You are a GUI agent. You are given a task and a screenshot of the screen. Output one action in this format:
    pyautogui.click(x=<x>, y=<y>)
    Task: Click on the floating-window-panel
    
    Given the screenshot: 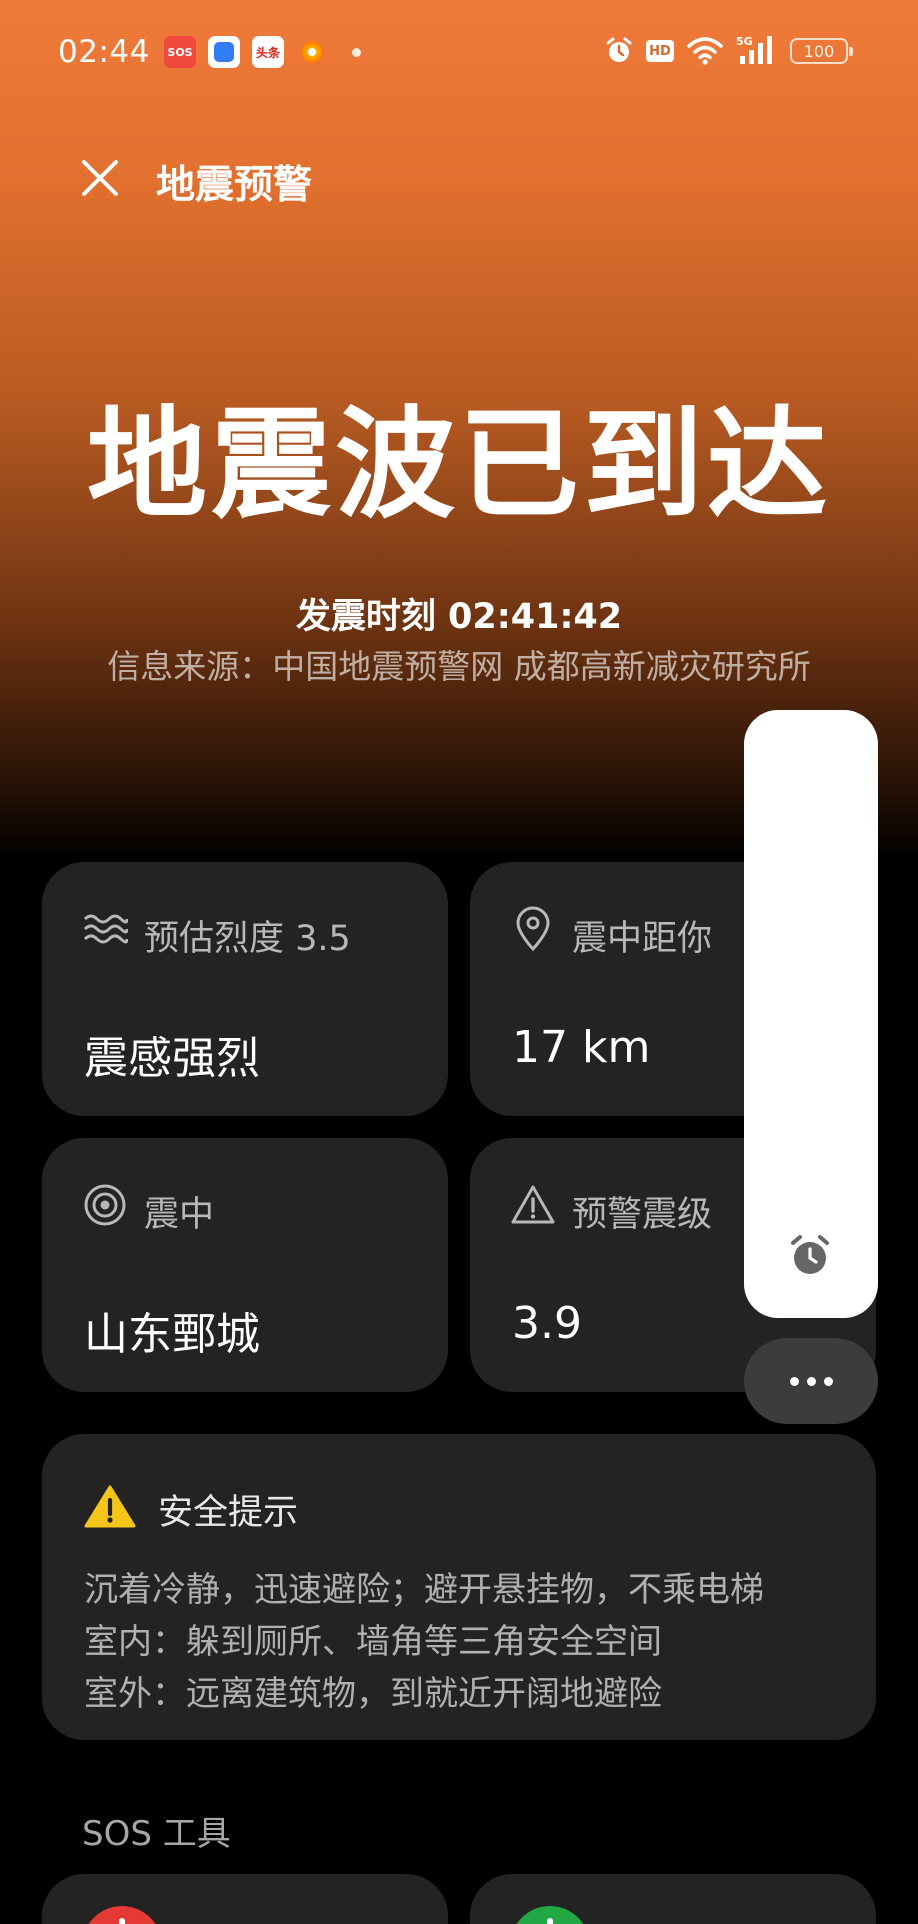 What is the action you would take?
    pyautogui.click(x=811, y=1014)
    